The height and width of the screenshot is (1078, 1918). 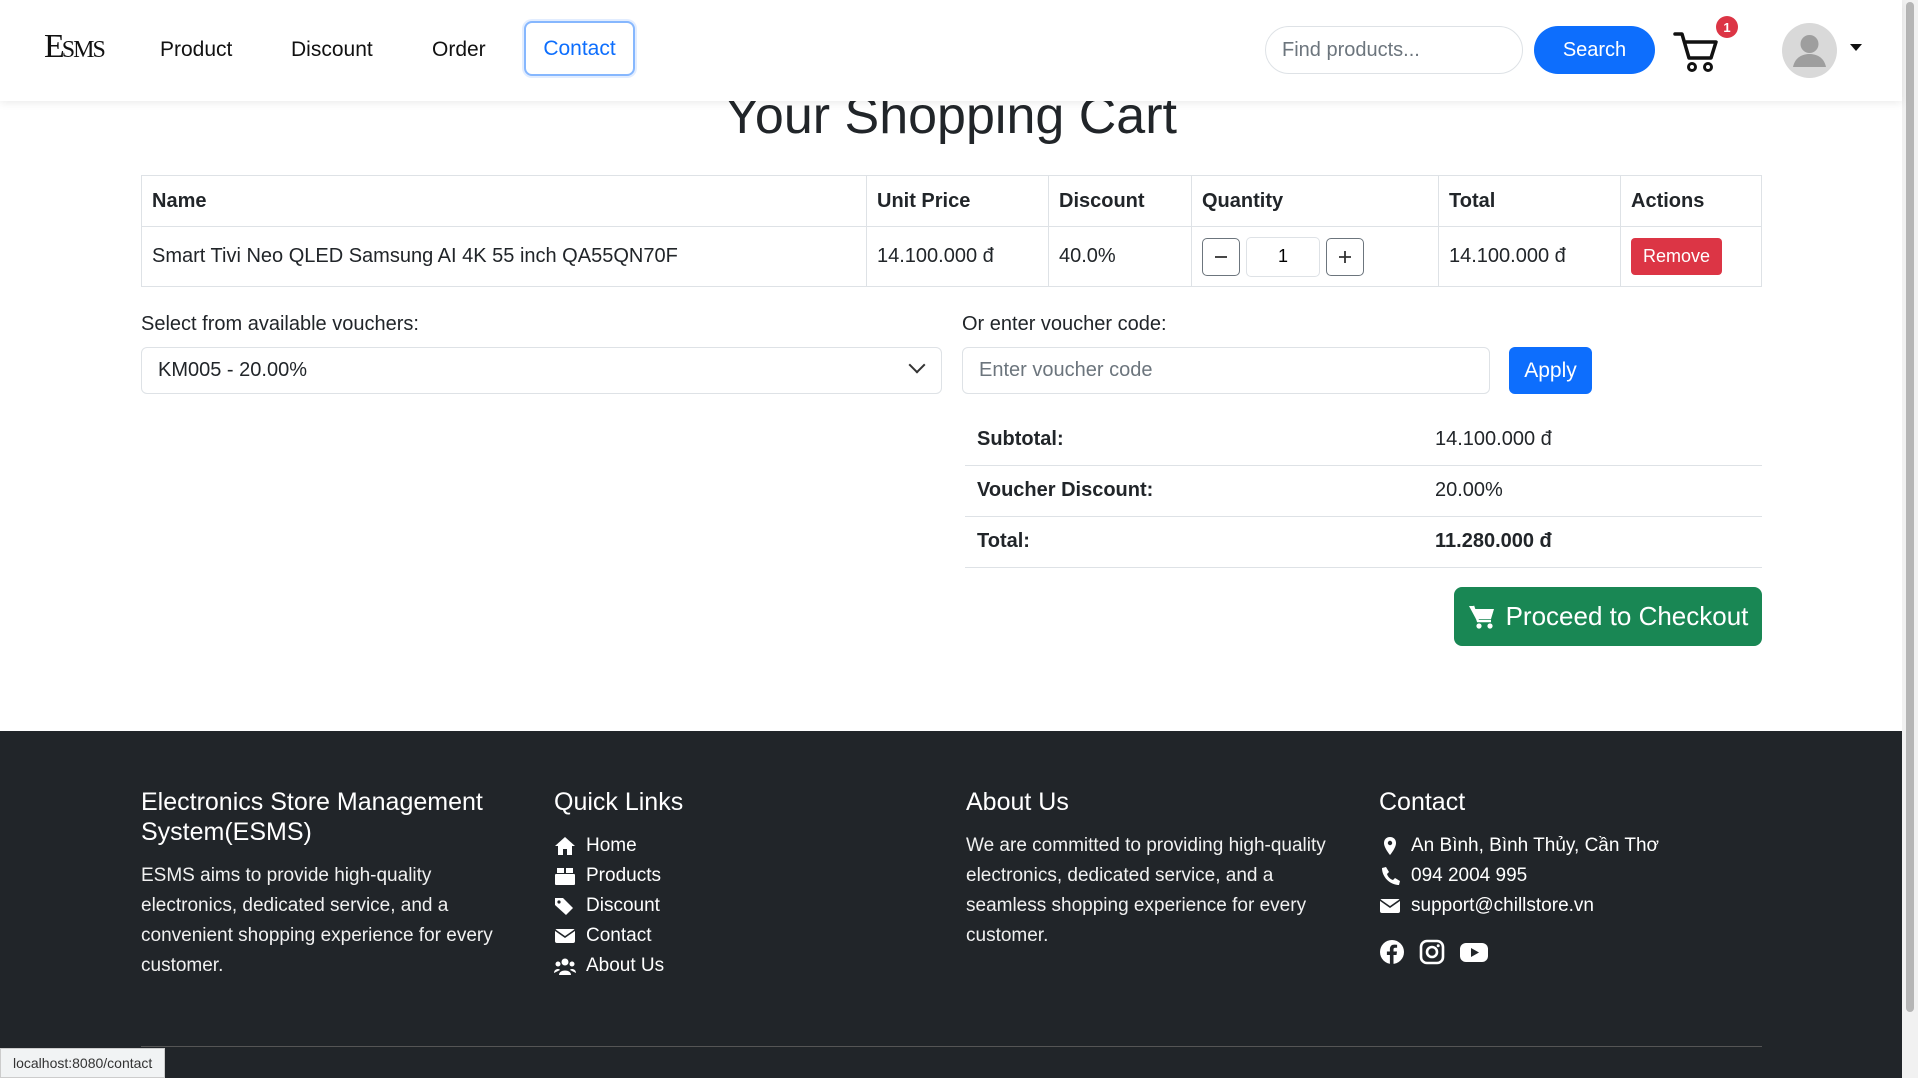 What do you see at coordinates (619, 935) in the screenshot?
I see `footer-link-label: Contact` at bounding box center [619, 935].